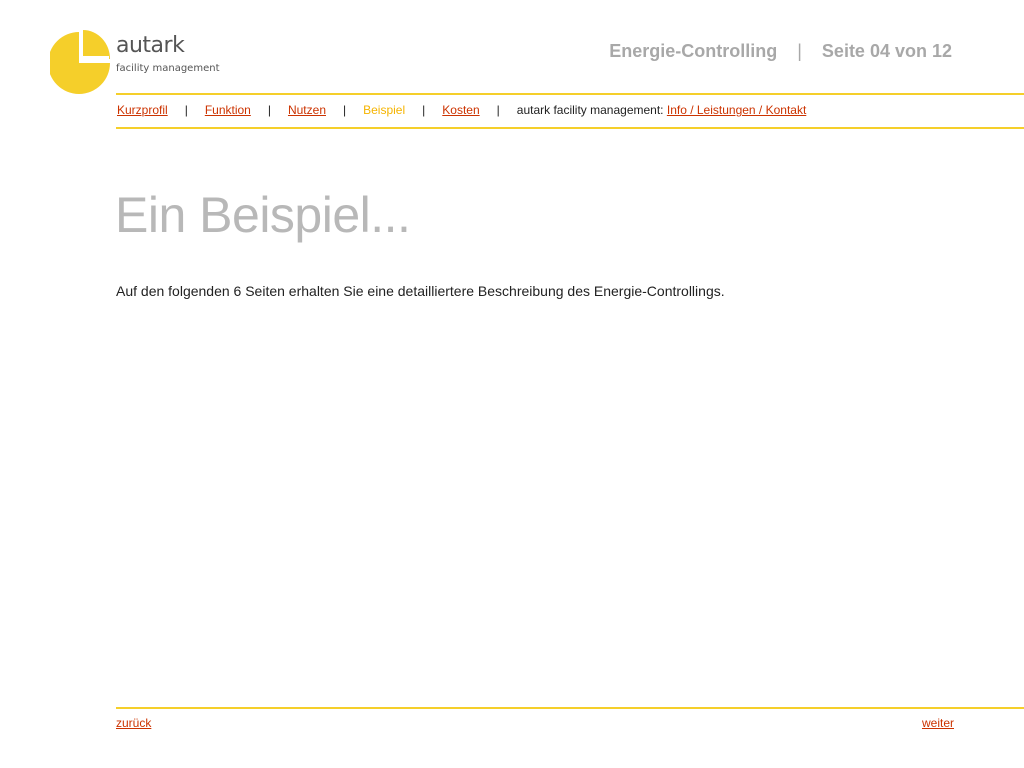 This screenshot has width=1024, height=768. I want to click on divider-bottom, so click(570, 708).